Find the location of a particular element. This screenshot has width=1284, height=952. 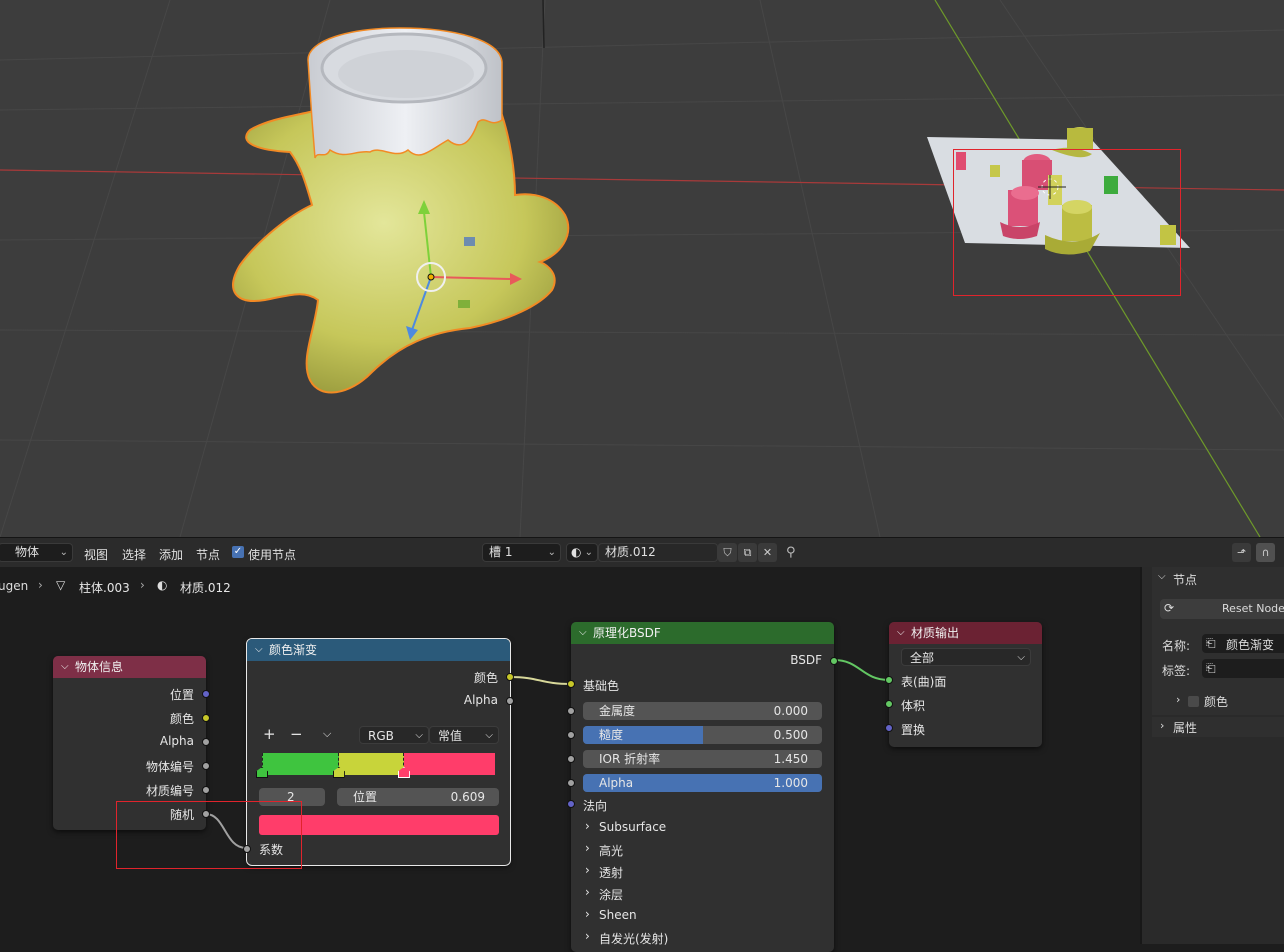

label-label: 标签: is located at coordinates (1176, 671).